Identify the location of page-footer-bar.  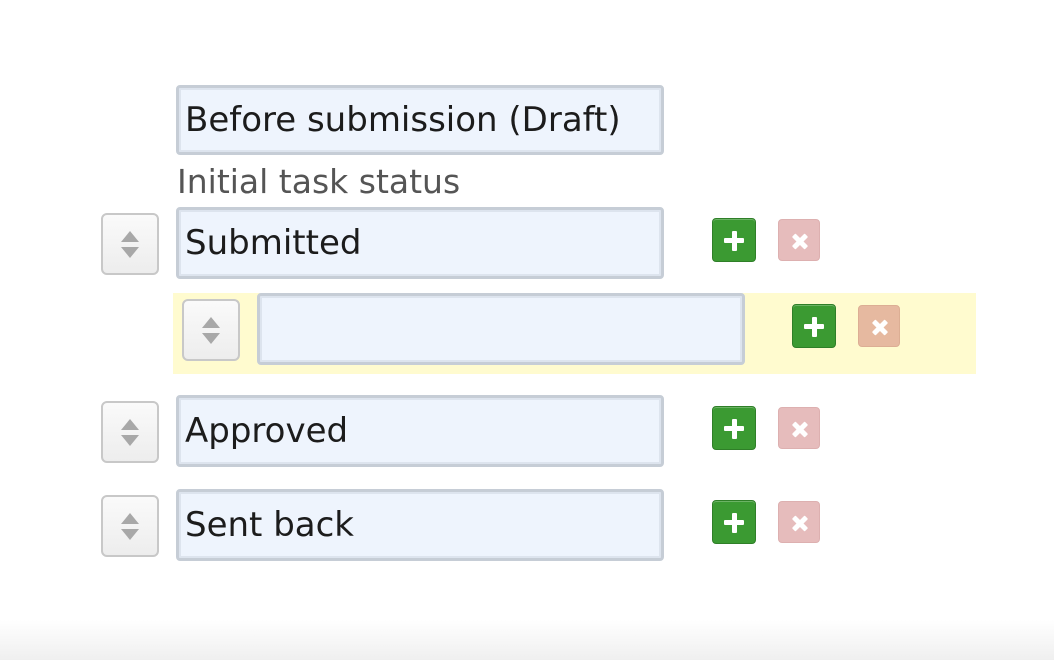
(527, 640).